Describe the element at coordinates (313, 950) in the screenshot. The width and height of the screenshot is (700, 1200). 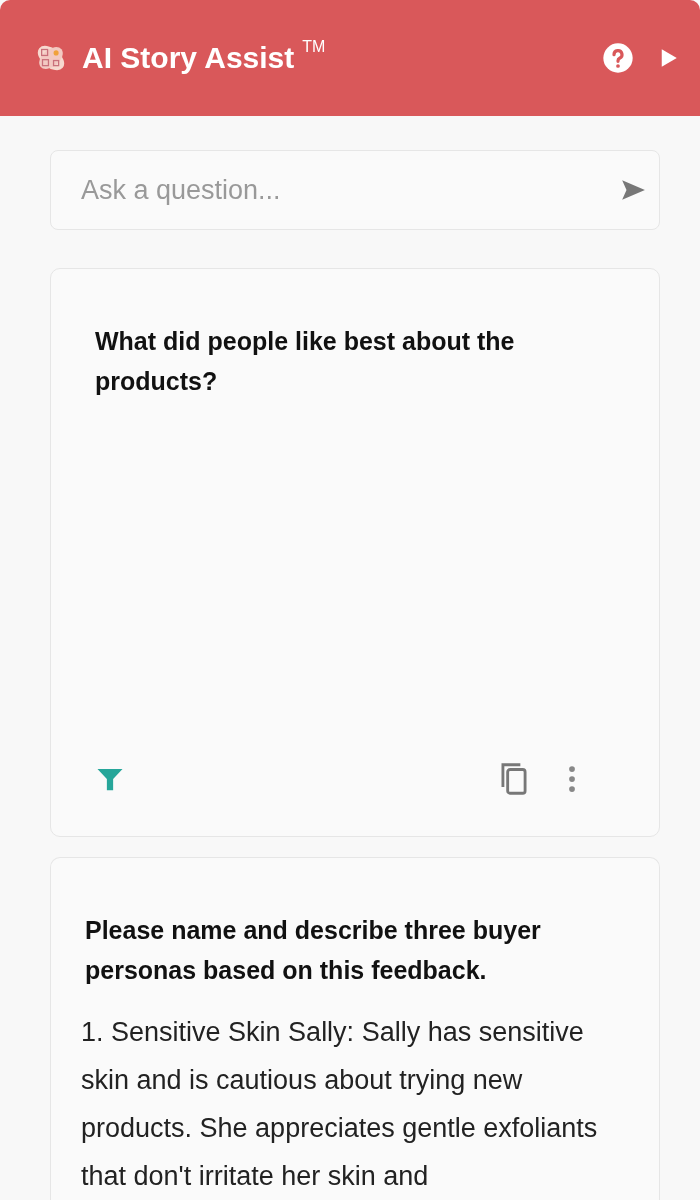
I see `question-text: Please name and describe three buyer personas based on this feedback.` at that location.